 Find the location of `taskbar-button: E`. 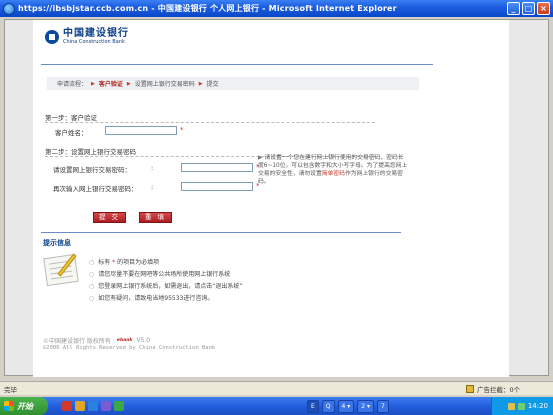

taskbar-button: E is located at coordinates (313, 406).